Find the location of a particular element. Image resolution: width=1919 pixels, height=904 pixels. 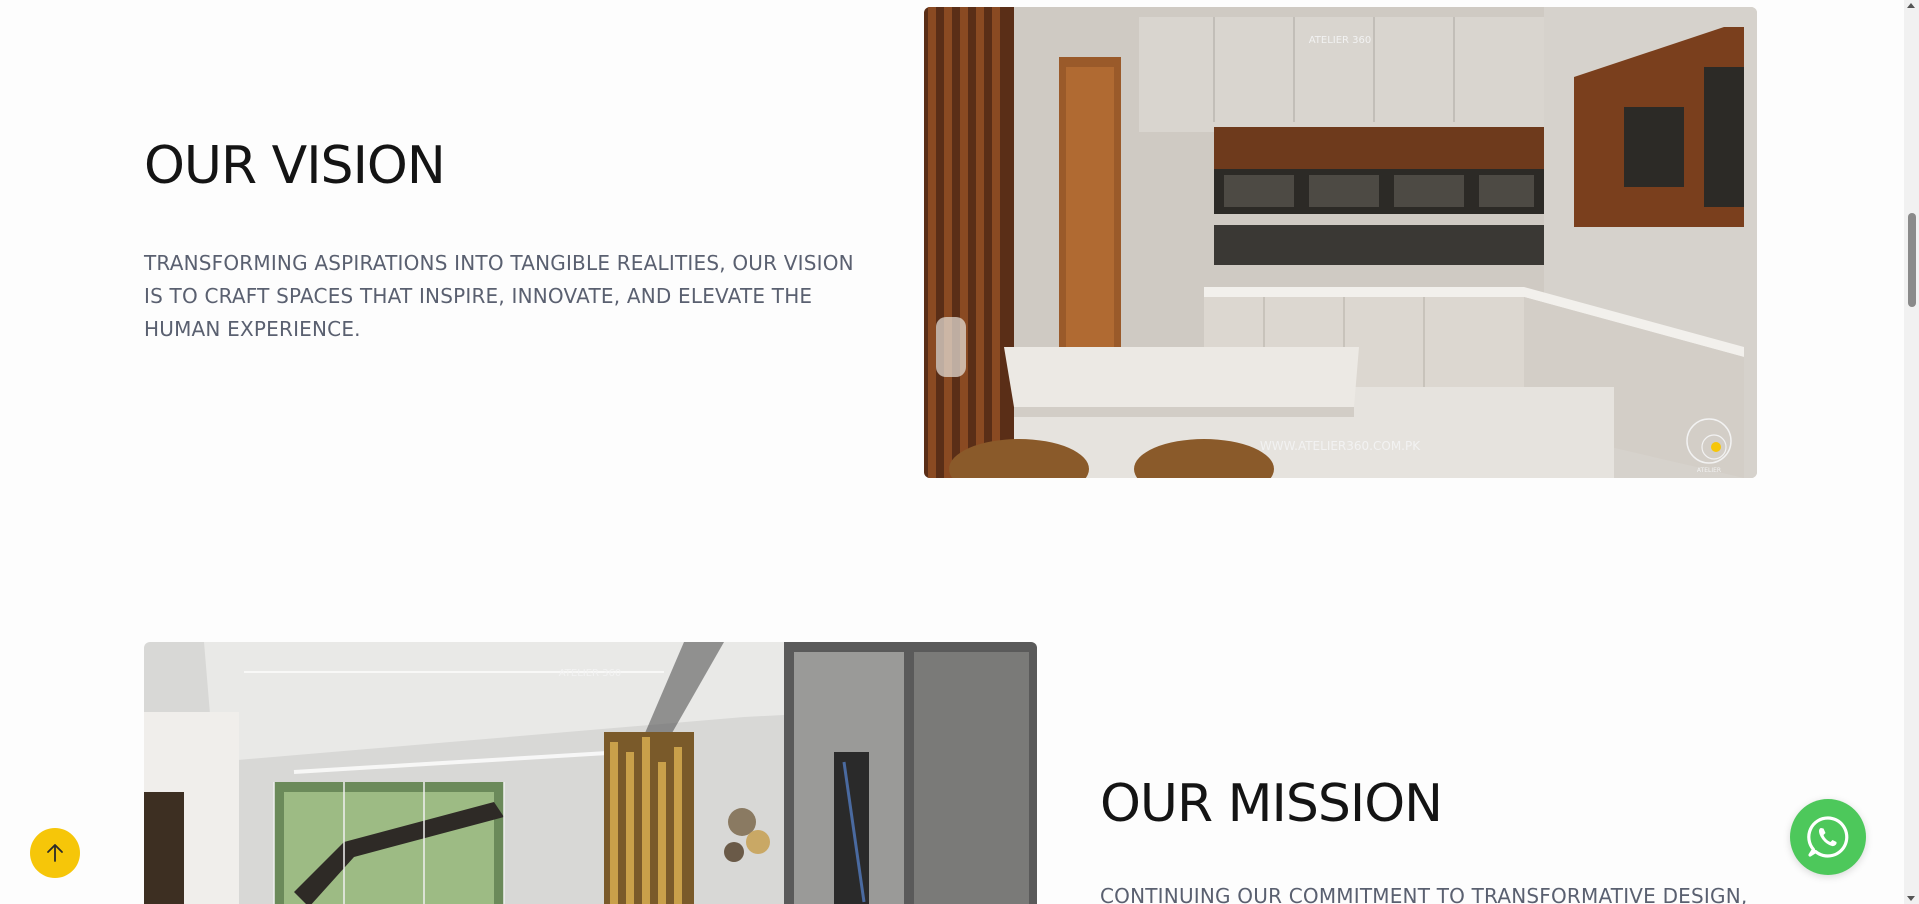

vision-image-brand: ATELIER 360 is located at coordinates (1340, 40).